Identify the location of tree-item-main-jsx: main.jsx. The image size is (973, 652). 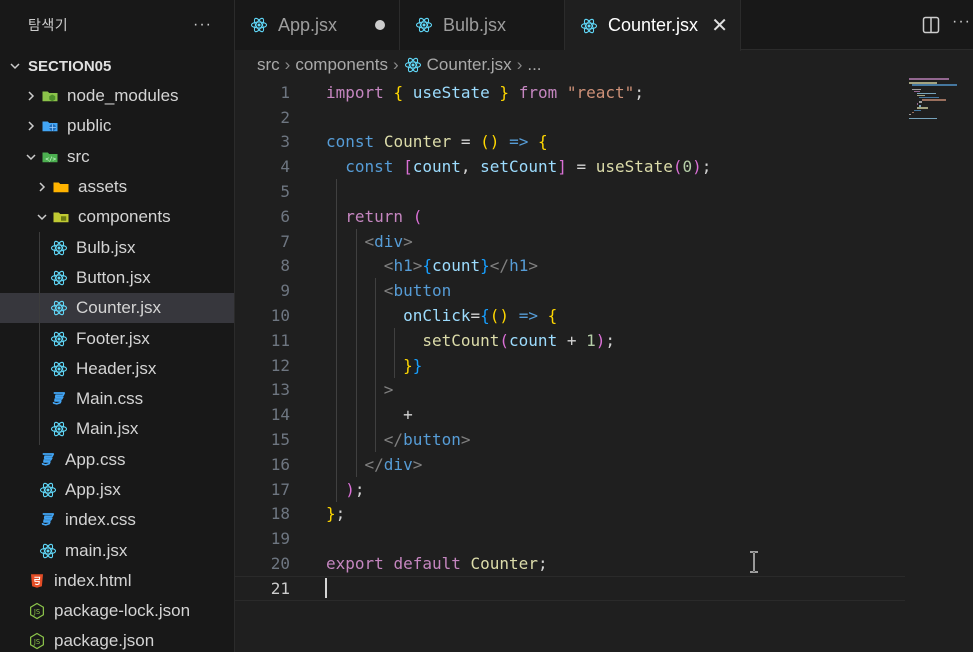
(117, 550).